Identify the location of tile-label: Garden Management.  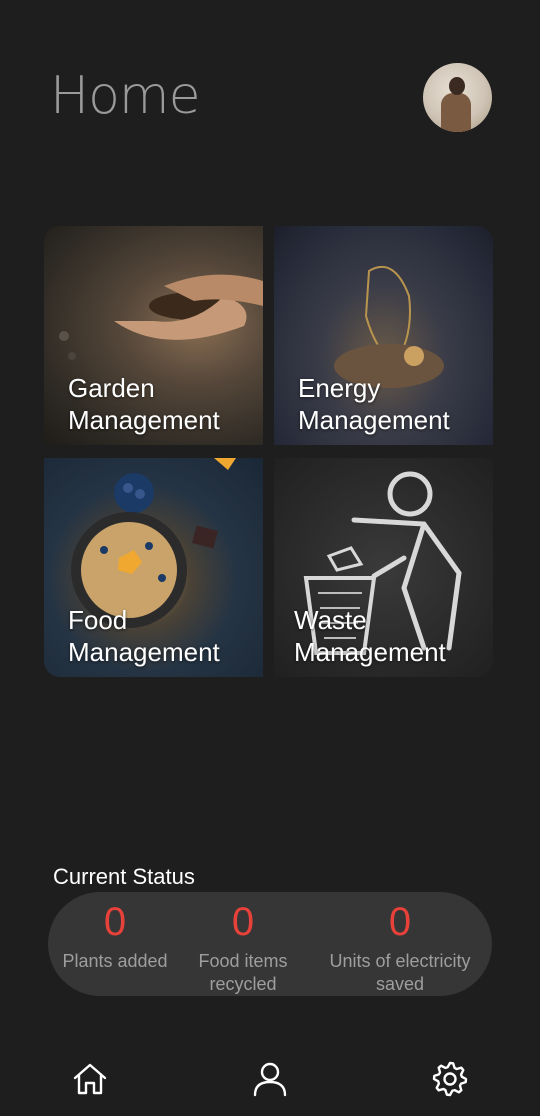
(144, 404).